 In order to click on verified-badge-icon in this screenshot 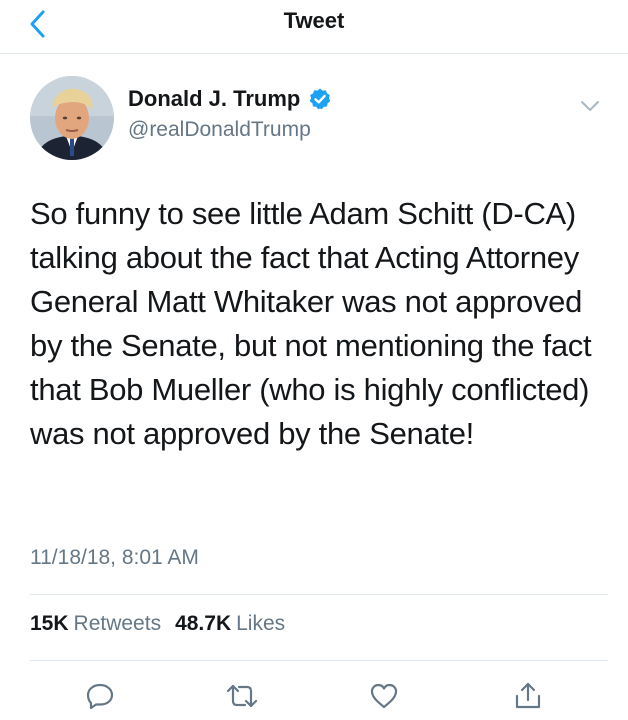, I will do `click(320, 99)`.